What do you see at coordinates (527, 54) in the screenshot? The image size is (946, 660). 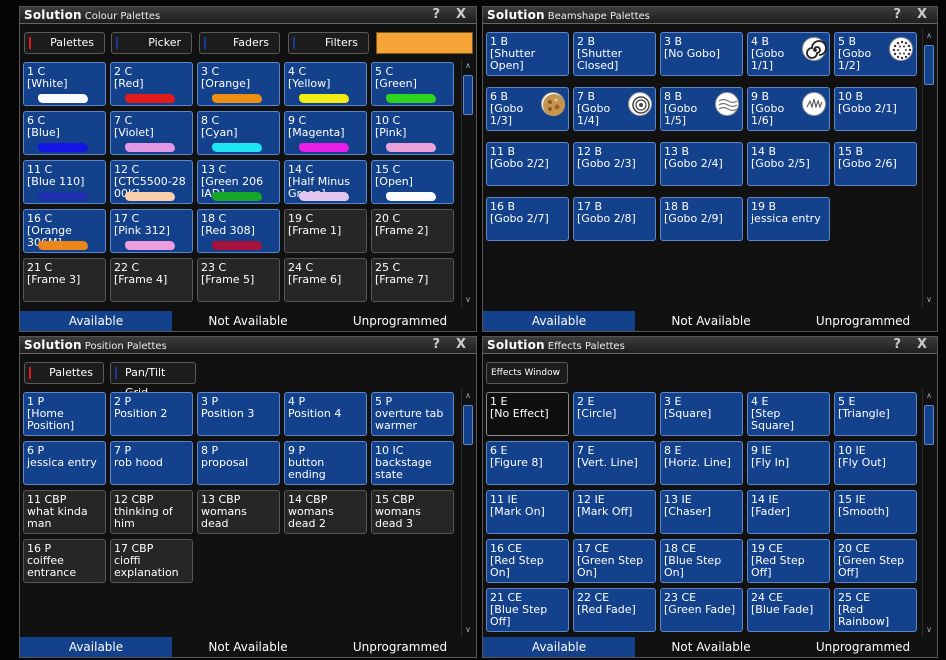 I see `palette-cell: 1 B [Shutter Open]` at bounding box center [527, 54].